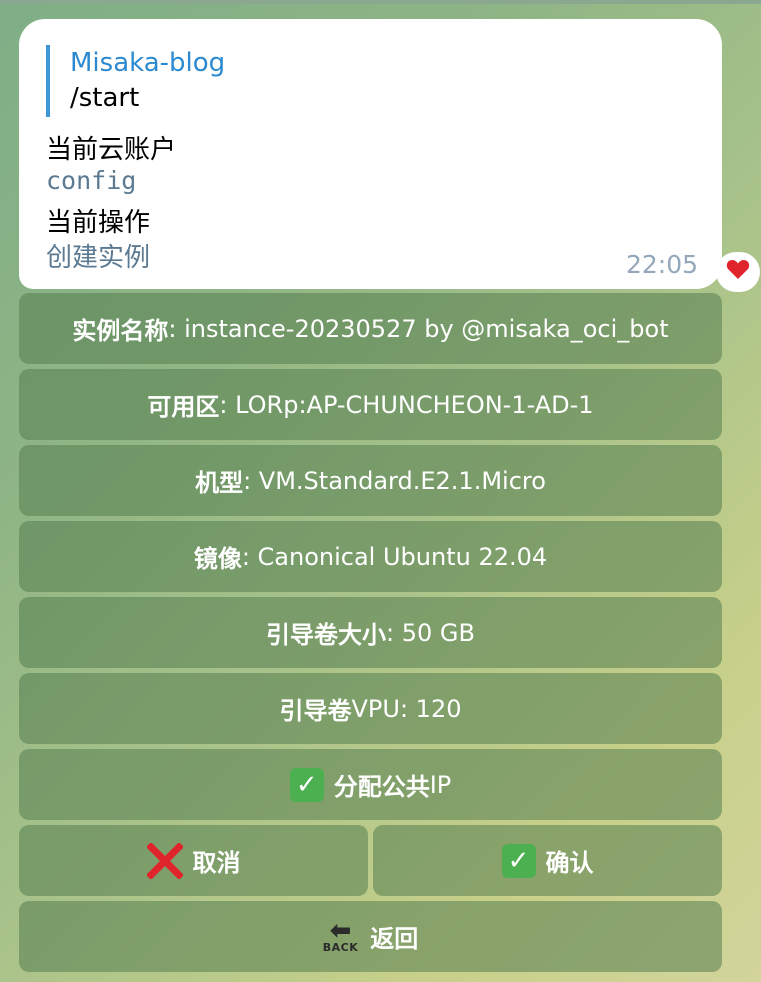  What do you see at coordinates (98, 258) in the screenshot?
I see `message-line-action-value: 创建实例` at bounding box center [98, 258].